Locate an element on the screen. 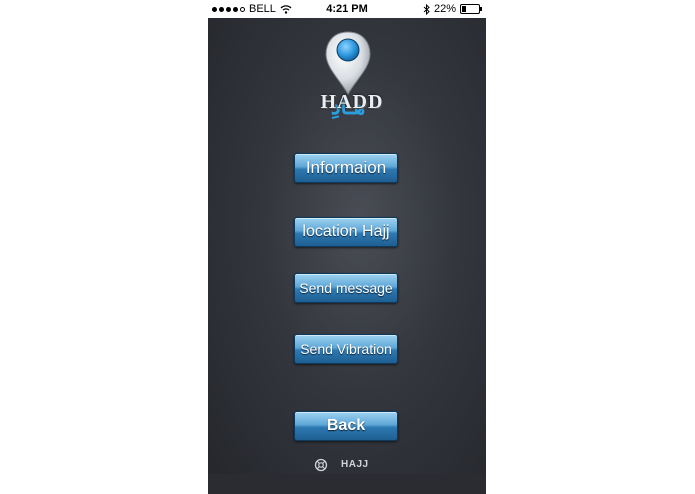 Image resolution: width=695 pixels, height=494 pixels. status-bar: BELL 4:21 PM 22% is located at coordinates (347, 9).